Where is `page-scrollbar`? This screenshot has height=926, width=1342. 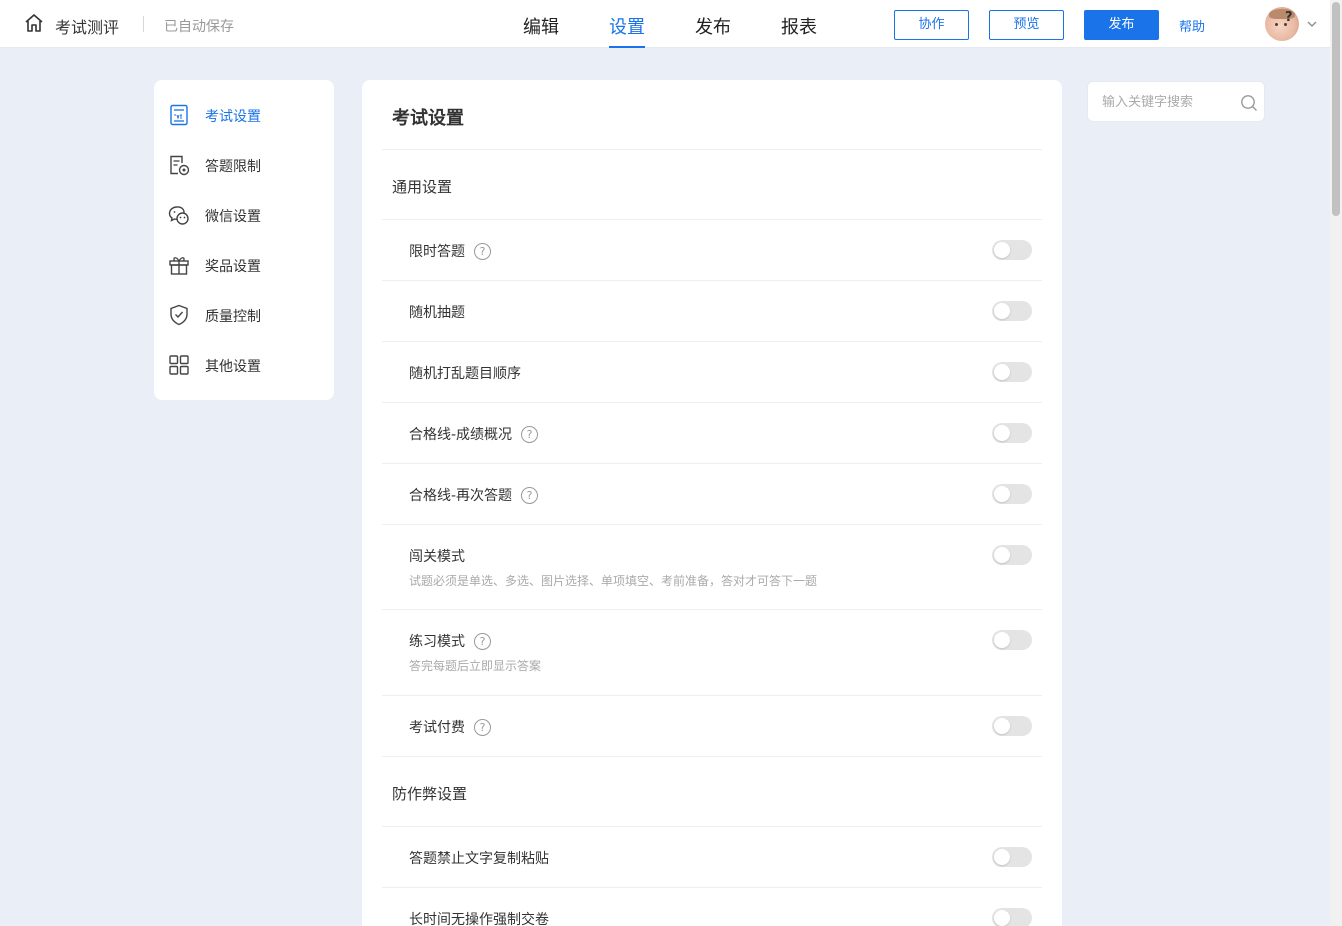
page-scrollbar is located at coordinates (1336, 463).